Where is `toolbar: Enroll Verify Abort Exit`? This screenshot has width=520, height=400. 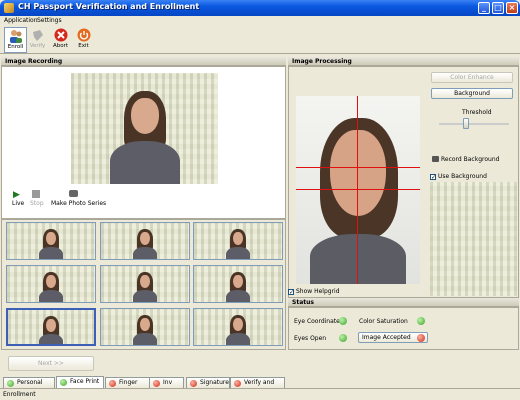 toolbar: Enroll Verify Abort Exit is located at coordinates (260, 40).